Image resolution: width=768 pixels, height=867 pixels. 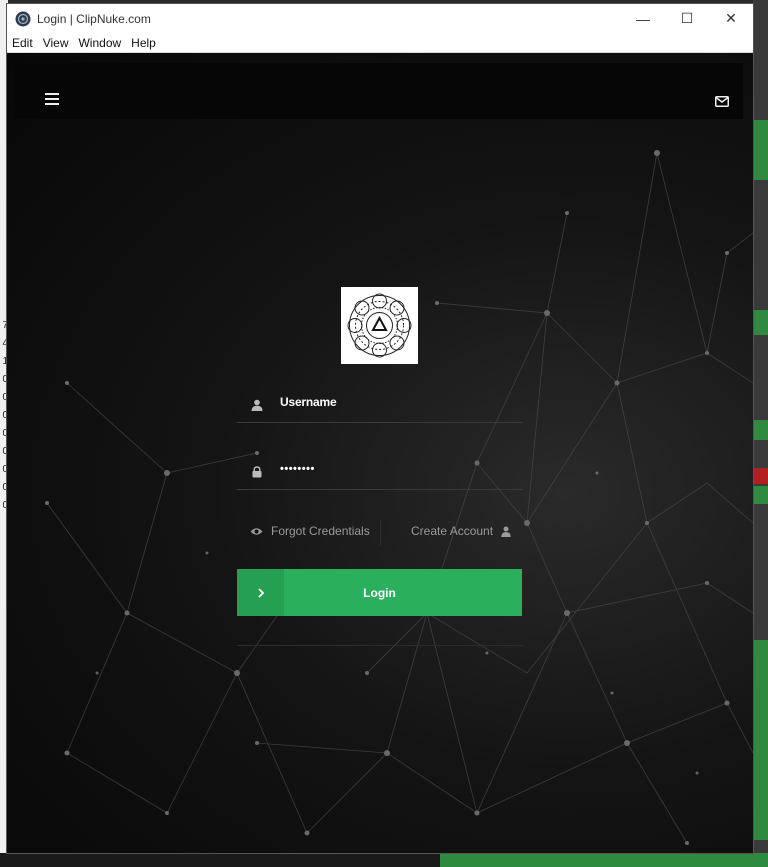 I want to click on site-logo, so click(x=379, y=325).